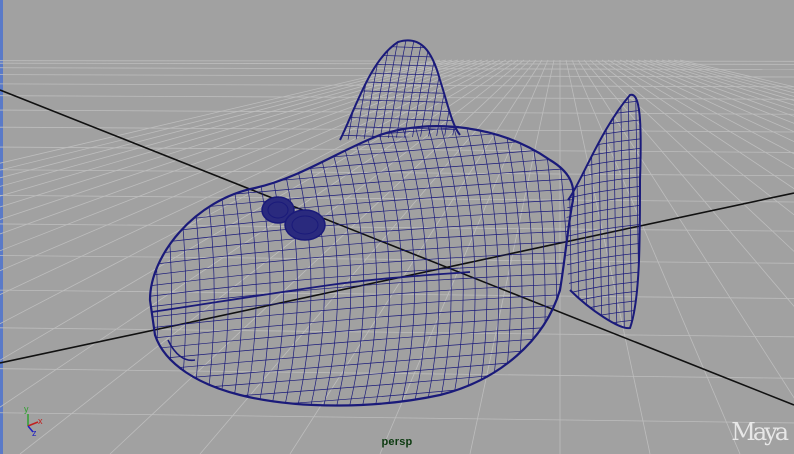 This screenshot has height=454, width=794. Describe the element at coordinates (40, 421) in the screenshot. I see `gizmo-x-label: x` at that location.